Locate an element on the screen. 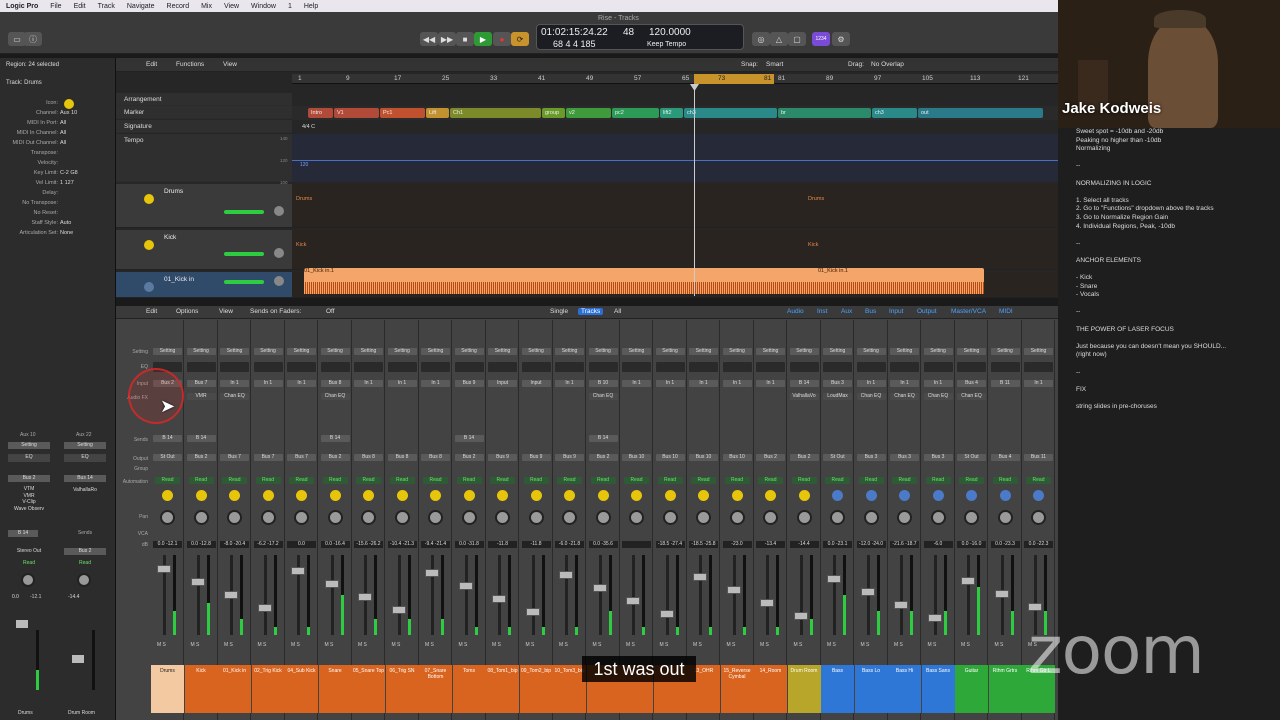  track-name-label: 14_Room is located at coordinates (770, 689).